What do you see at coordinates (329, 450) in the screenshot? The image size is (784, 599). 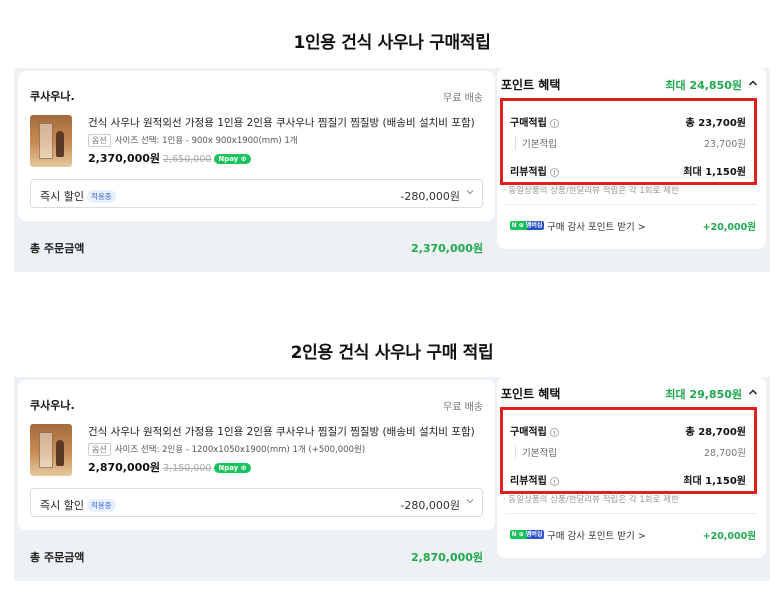 I see `quantity: 1개 (+500,000원)` at bounding box center [329, 450].